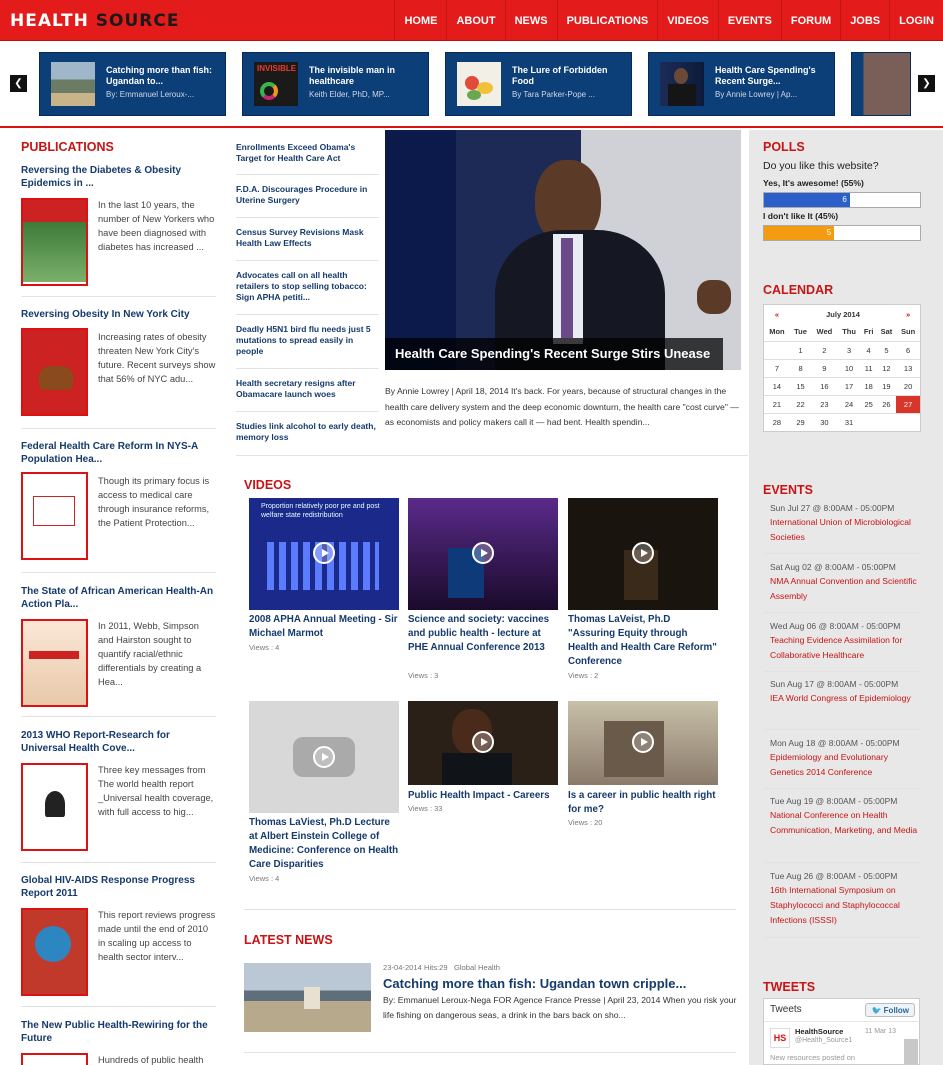 This screenshot has width=943, height=1065. Describe the element at coordinates (886, 403) in the screenshot. I see `calendar-day: 26` at that location.